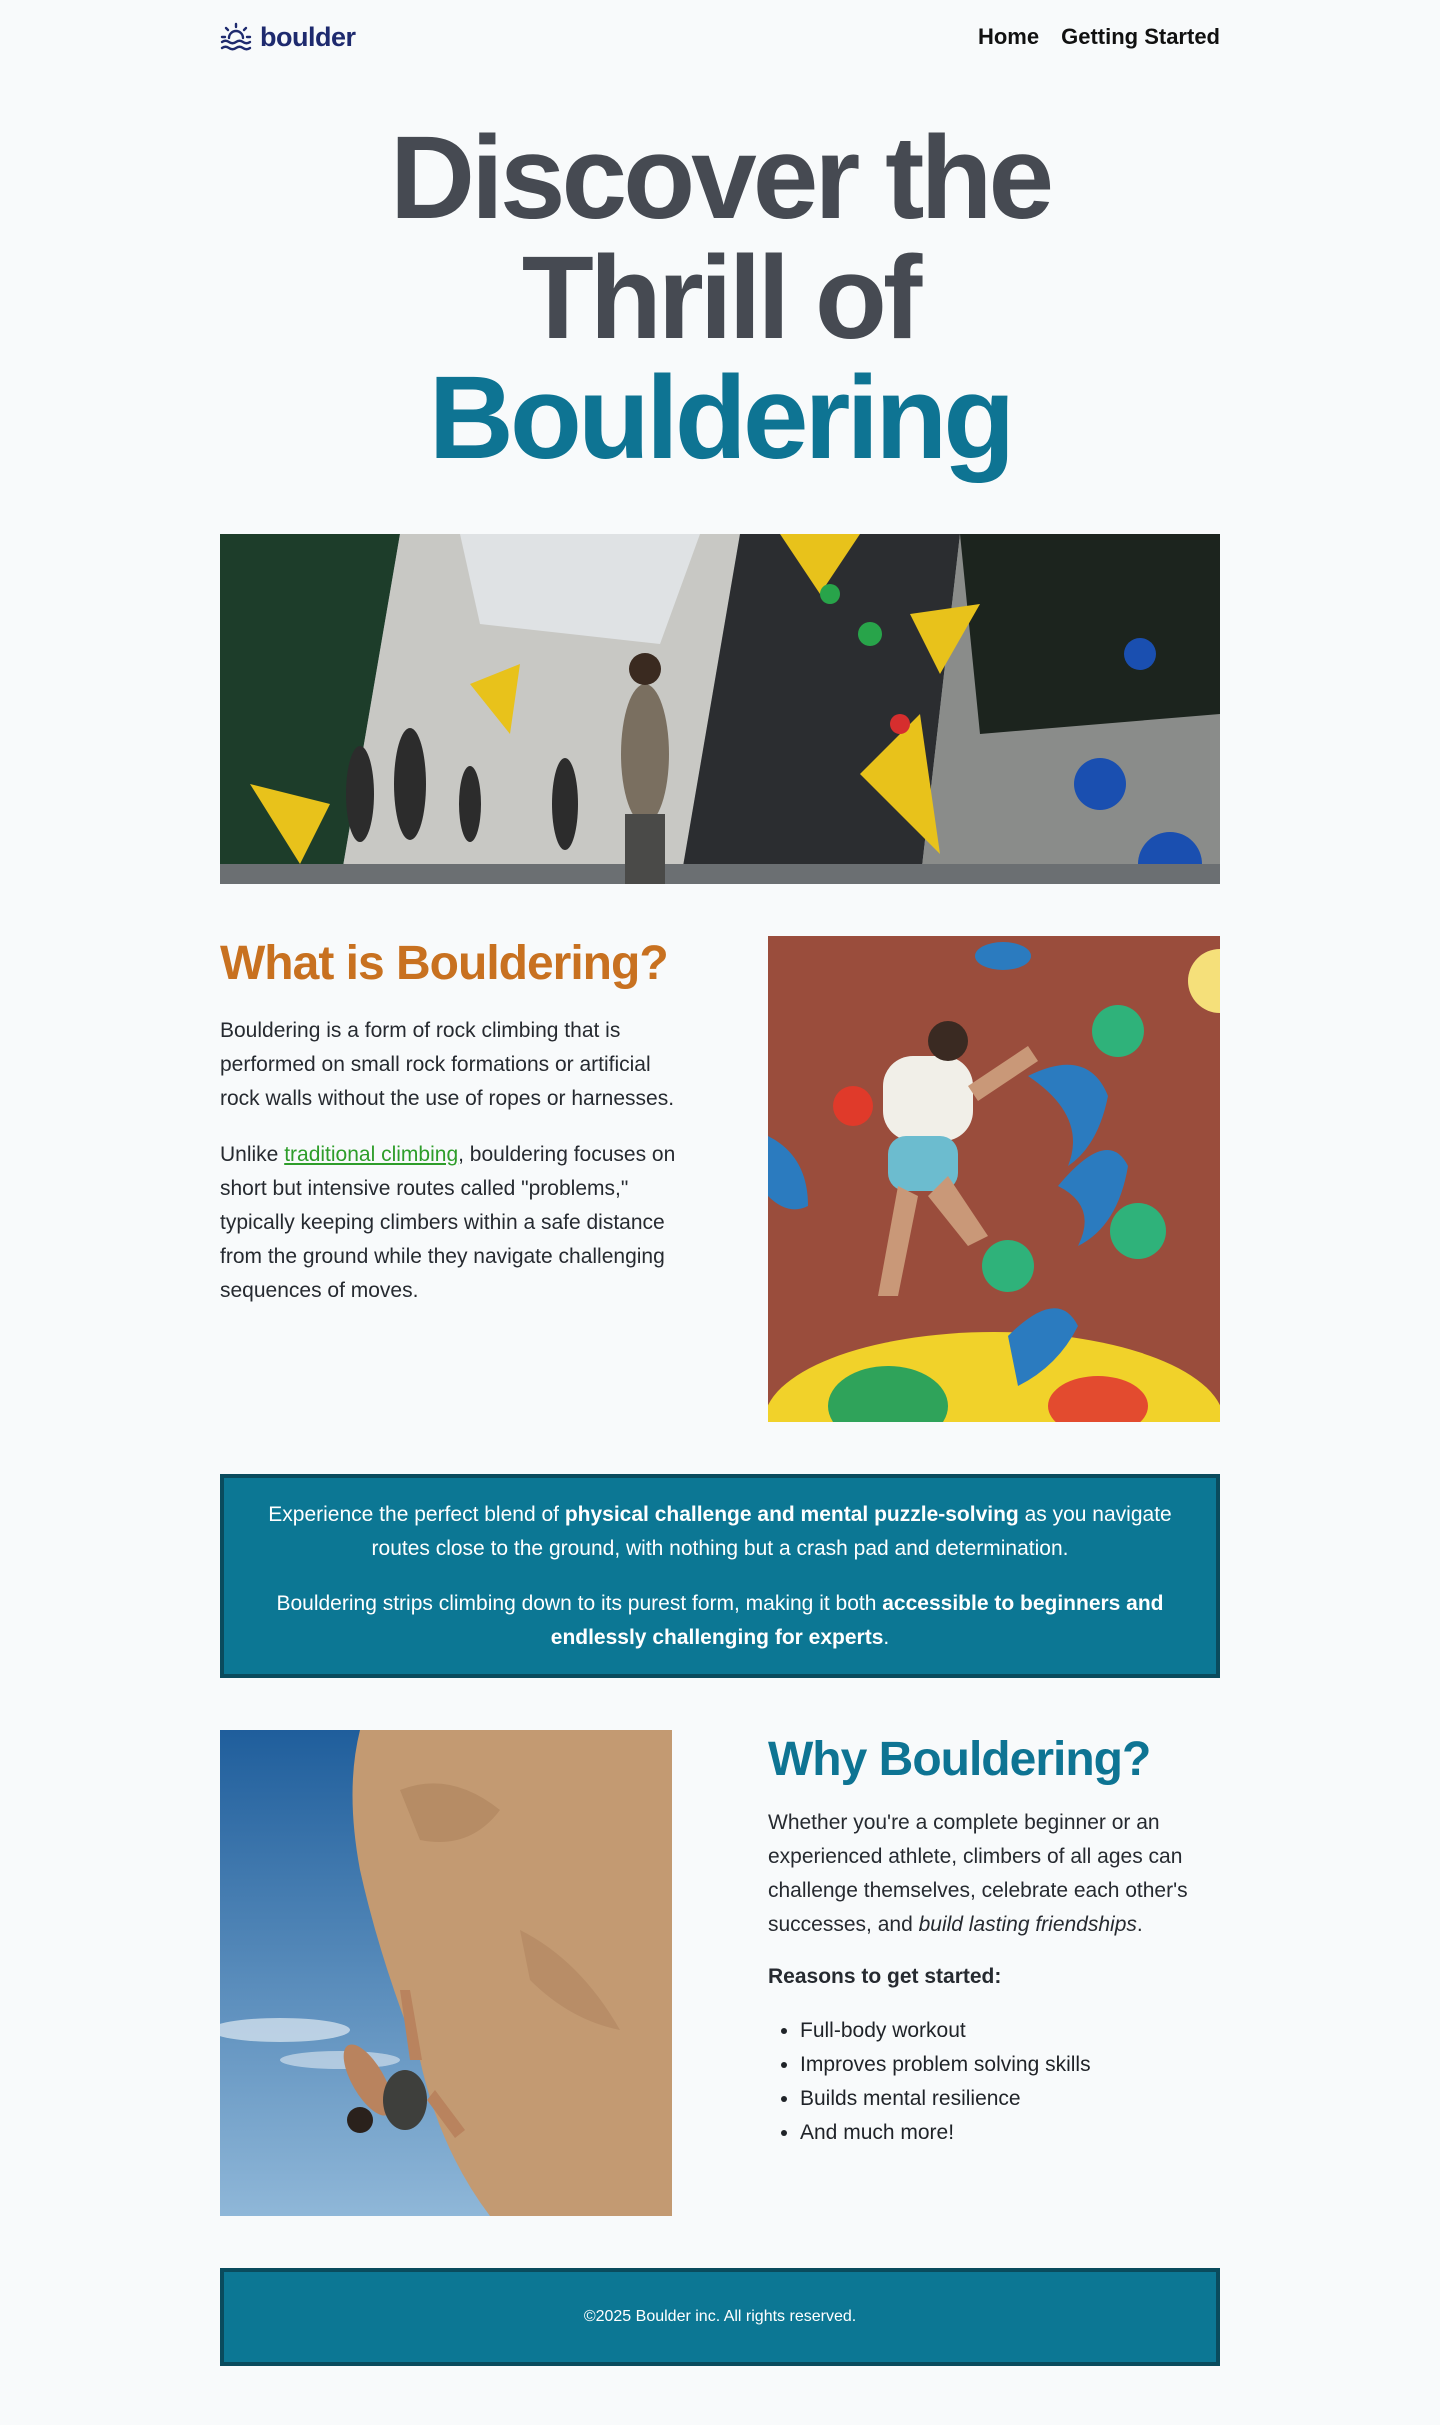 Image resolution: width=1440 pixels, height=2425 pixels. I want to click on logo: boulder, so click(288, 37).